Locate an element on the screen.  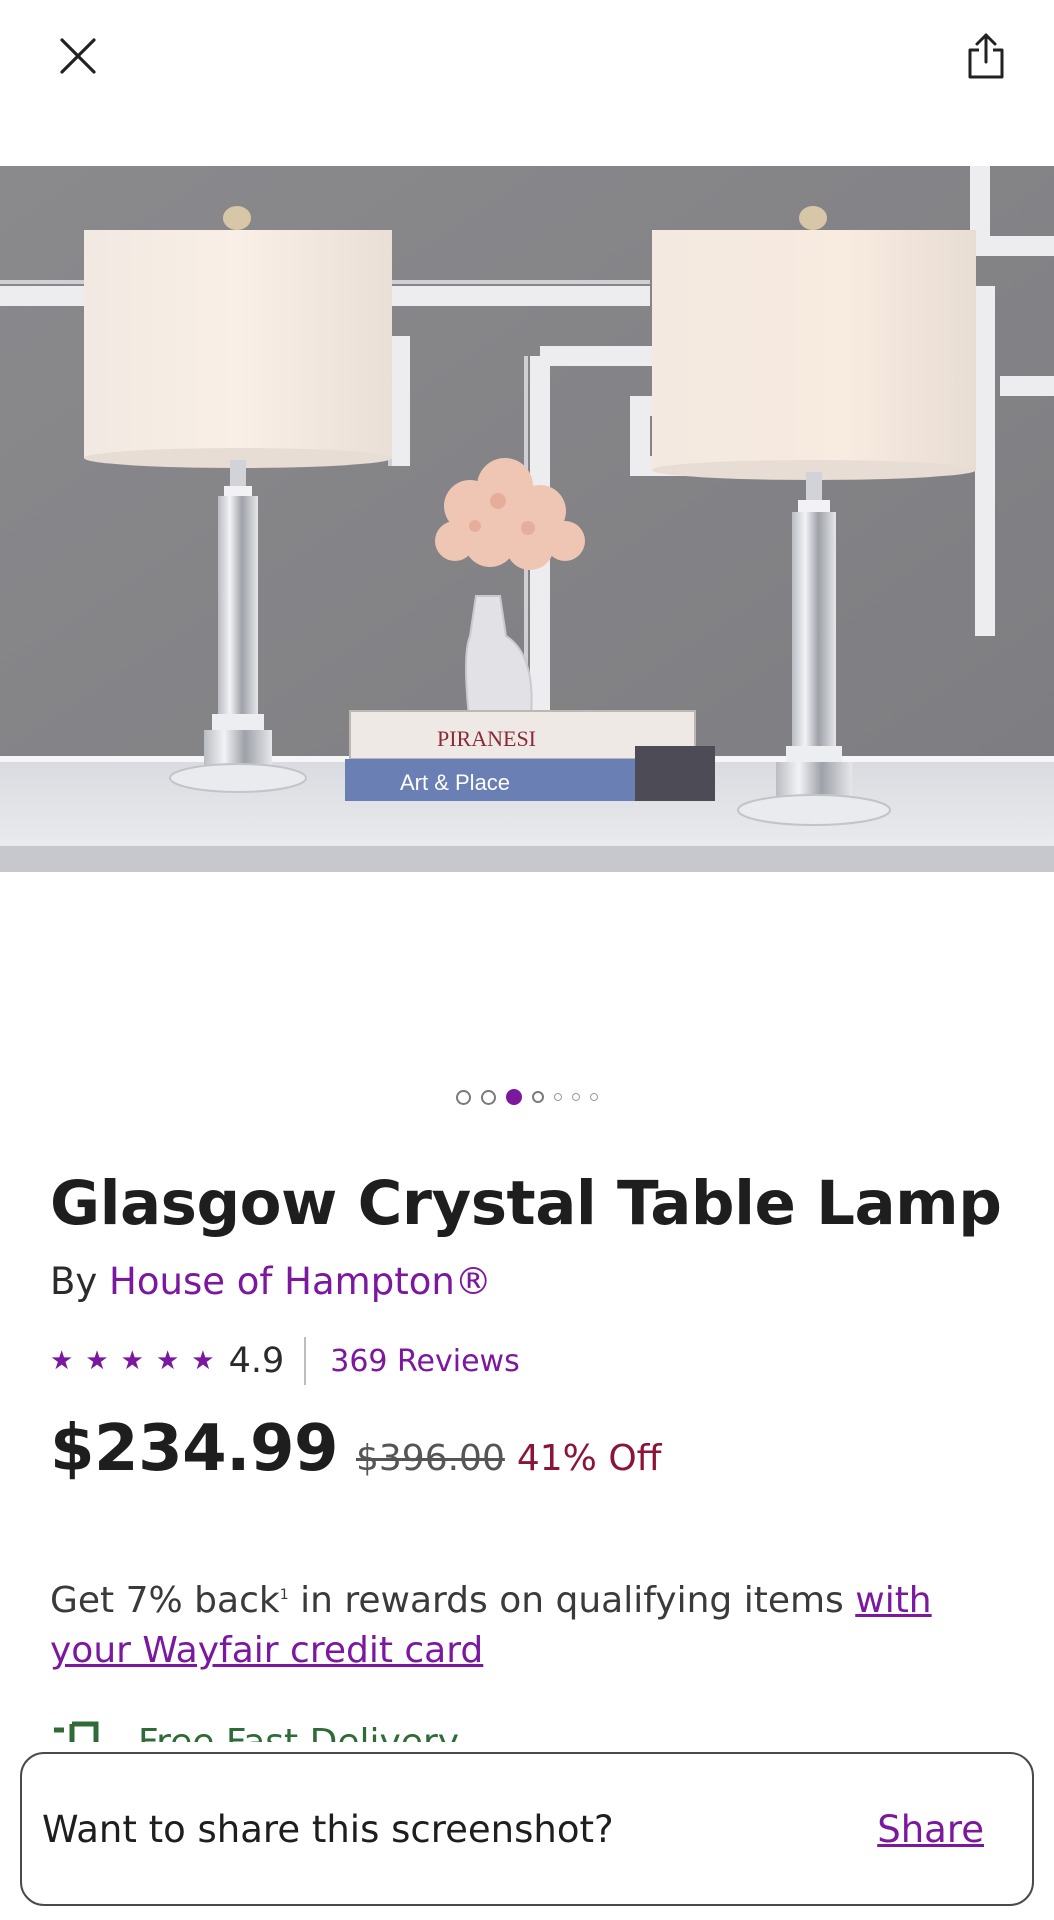
carousel-indicator is located at coordinates (527, 1097).